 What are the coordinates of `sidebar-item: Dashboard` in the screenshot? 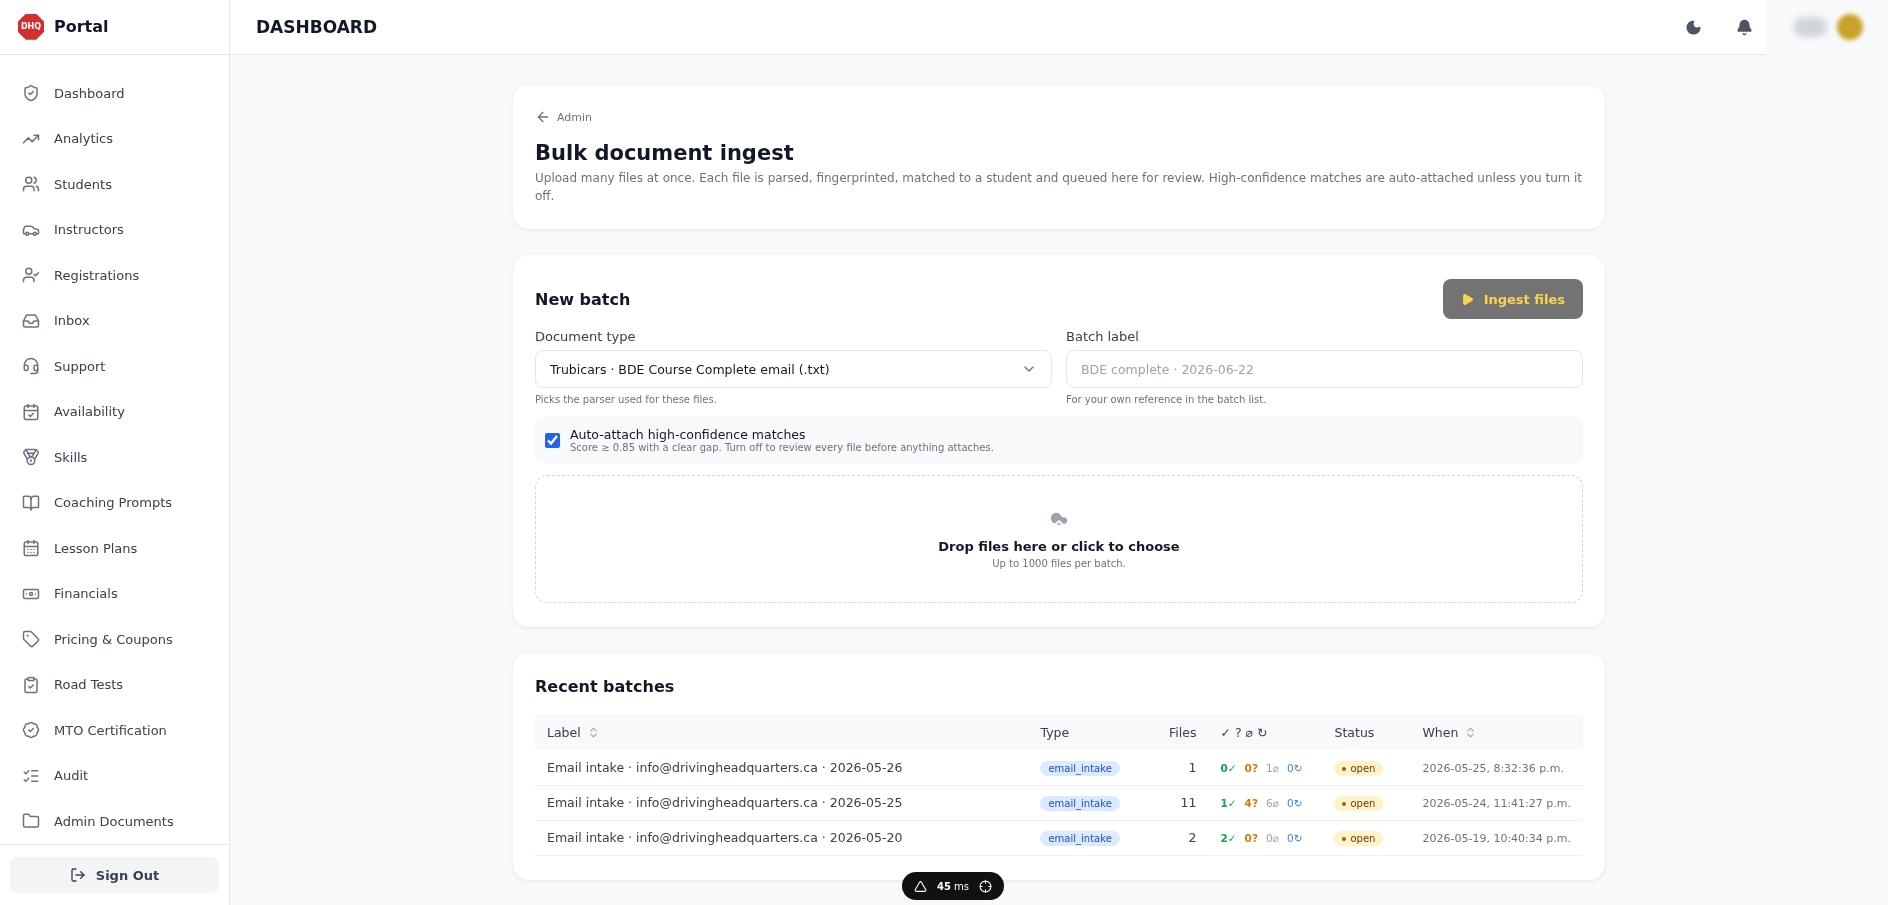 It's located at (118, 93).